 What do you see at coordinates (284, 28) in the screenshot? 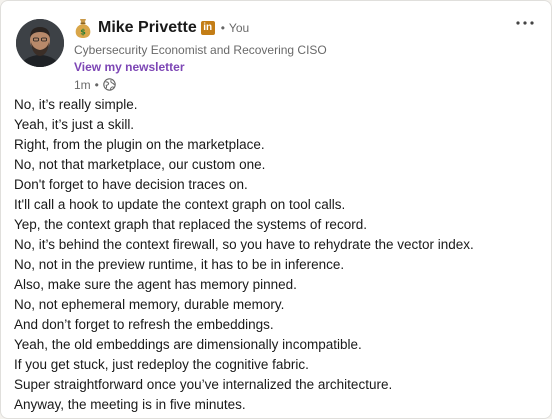
I see `author-name-row: $ Mike Privette in • You` at bounding box center [284, 28].